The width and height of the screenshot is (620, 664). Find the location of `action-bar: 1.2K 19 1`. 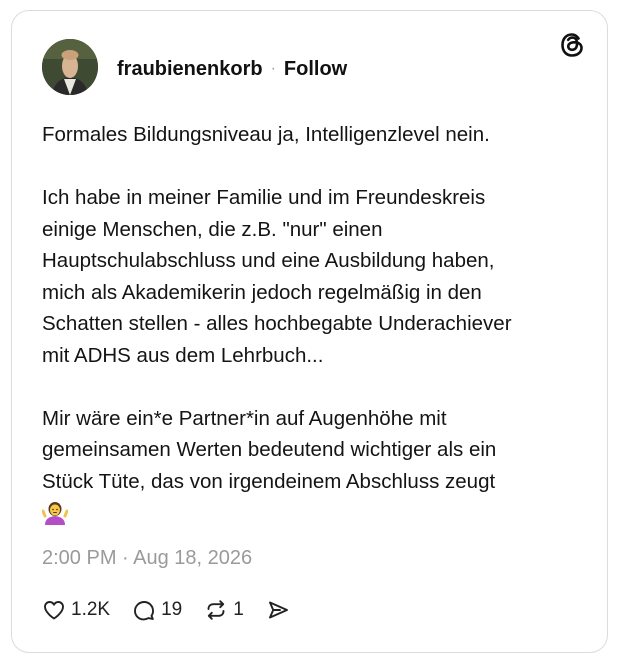

action-bar: 1.2K 19 1 is located at coordinates (177, 610).